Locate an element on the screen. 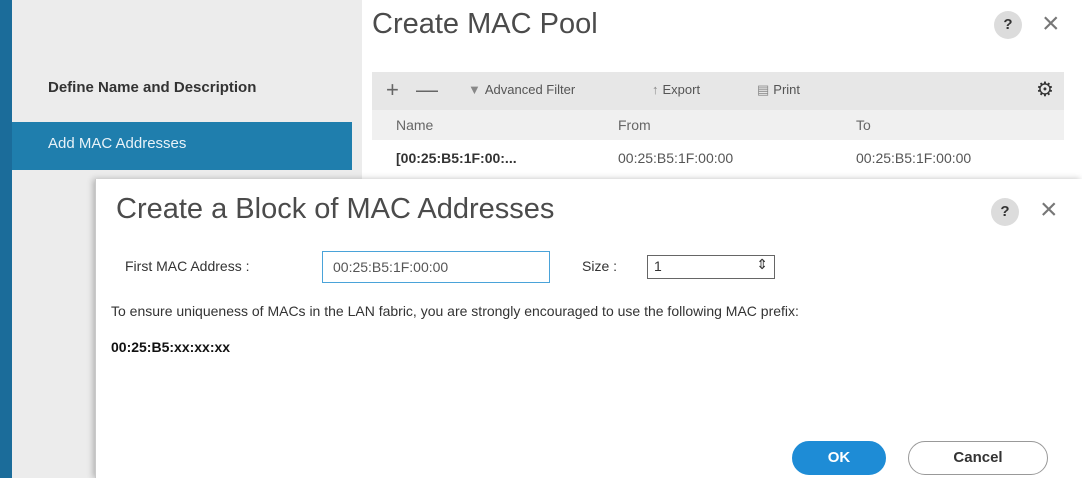  first-mac-address-input is located at coordinates (436, 267).